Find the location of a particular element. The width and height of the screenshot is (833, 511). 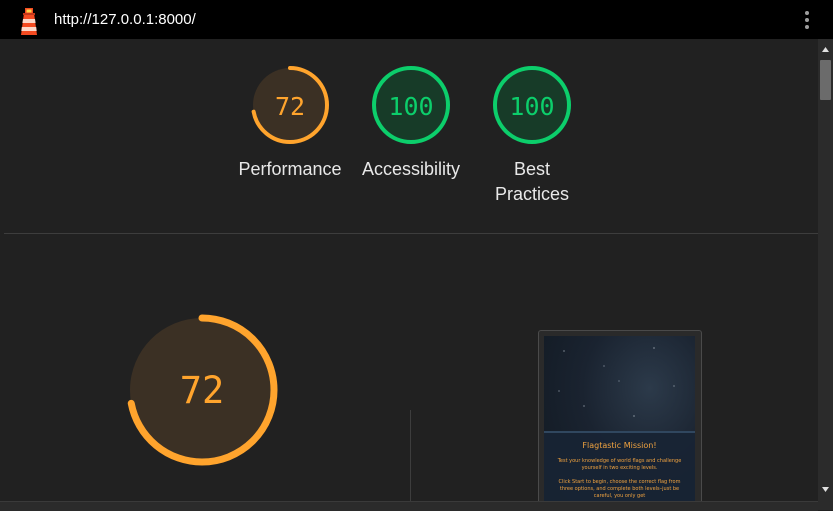

gauge-label-accessibility: Accessibility is located at coordinates (411, 169).